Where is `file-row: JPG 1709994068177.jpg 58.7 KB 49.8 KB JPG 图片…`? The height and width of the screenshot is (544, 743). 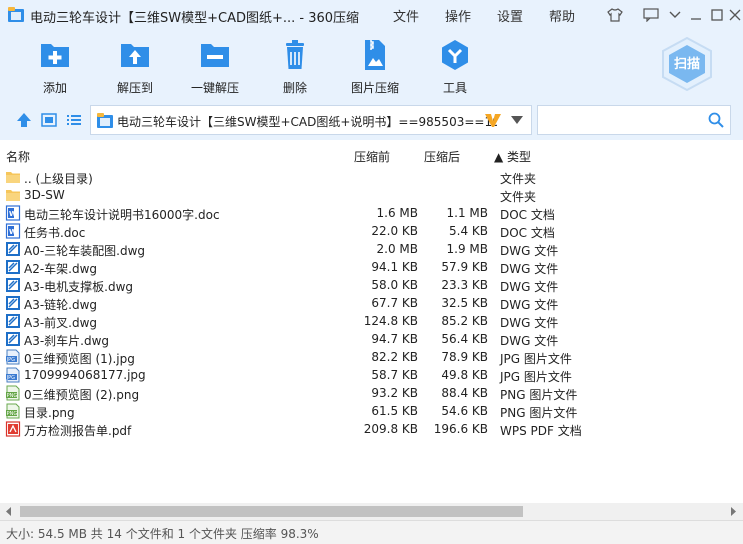
file-row: JPG 1709994068177.jpg 58.7 KB 49.8 KB JPG 图片… is located at coordinates (300, 375).